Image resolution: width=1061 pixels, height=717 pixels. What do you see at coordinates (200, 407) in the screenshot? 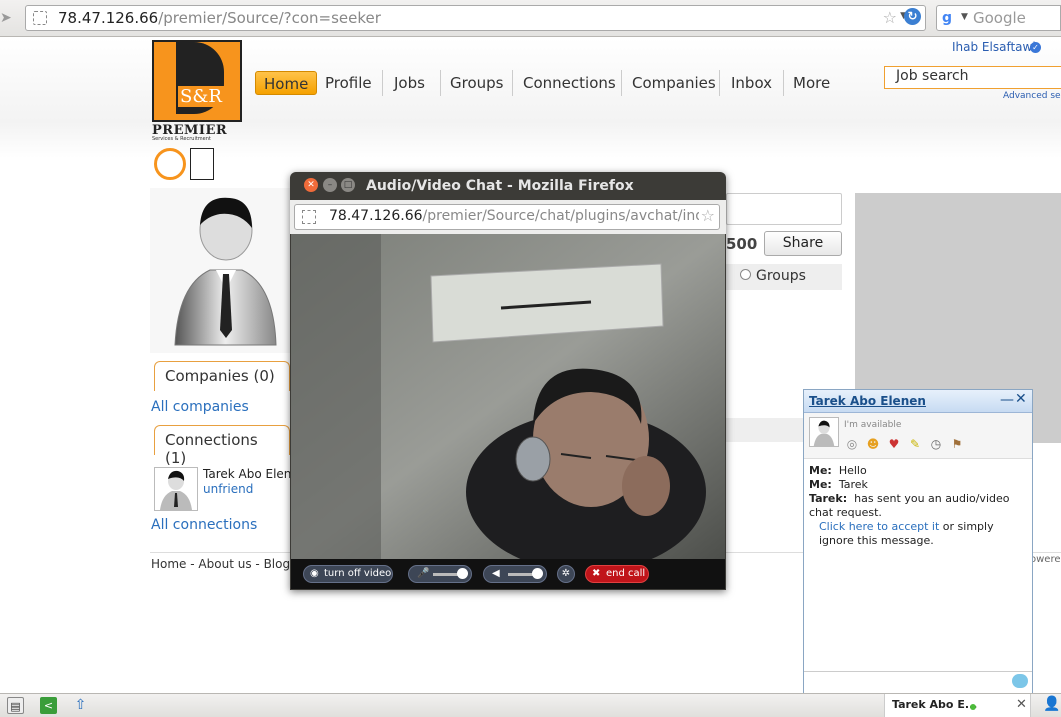
I see `all-companies-link: All companies` at bounding box center [200, 407].